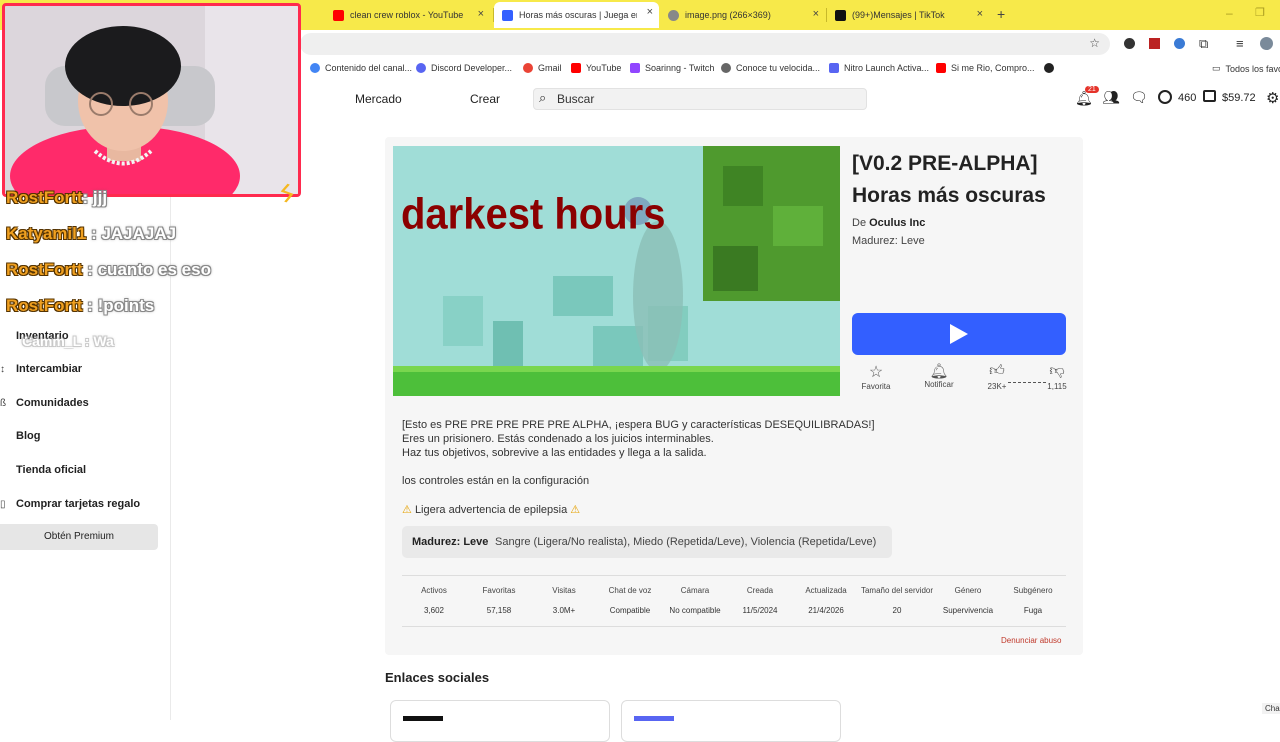 This screenshot has width=1280, height=742. I want to click on sidebar-item-trade: Intercambiar, so click(49, 369).